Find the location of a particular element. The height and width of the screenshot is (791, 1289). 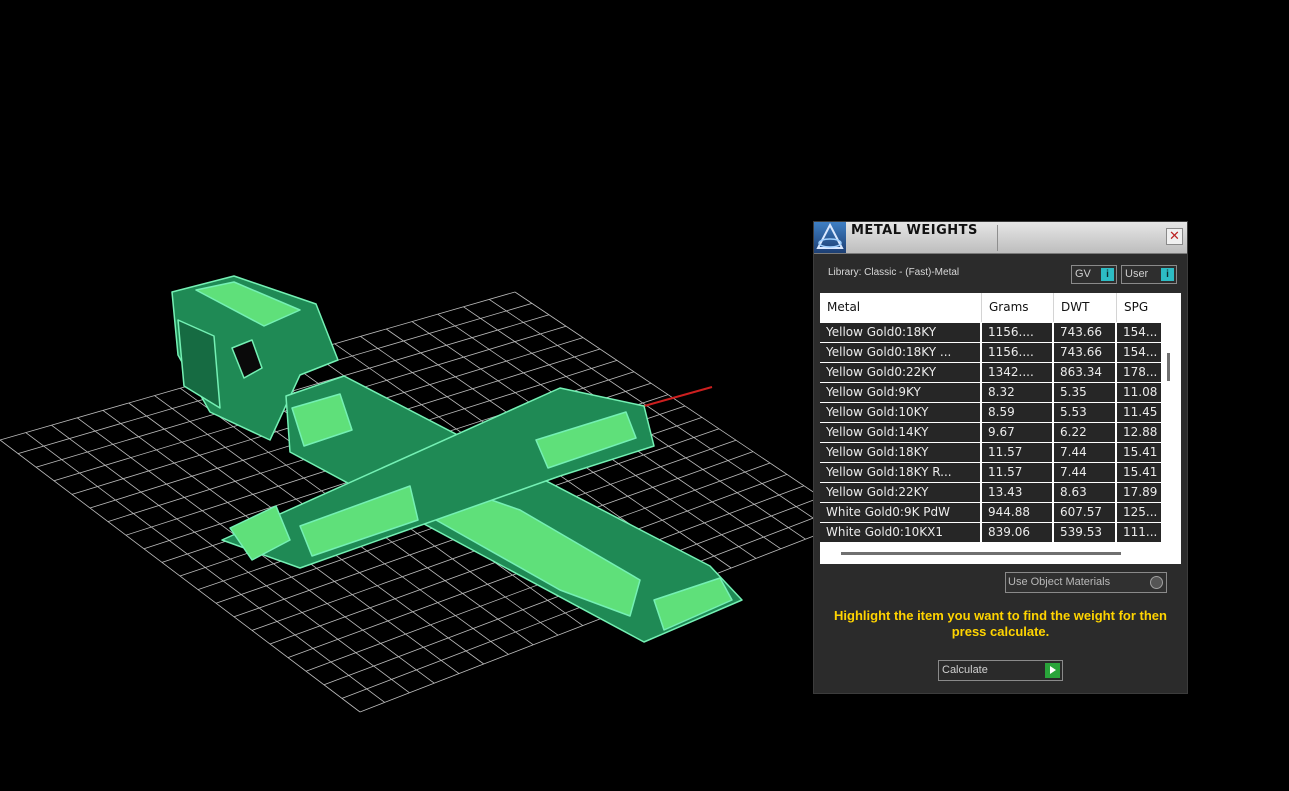

panel-titlebar: METAL WEIGHTS ✕ is located at coordinates (1000, 238).